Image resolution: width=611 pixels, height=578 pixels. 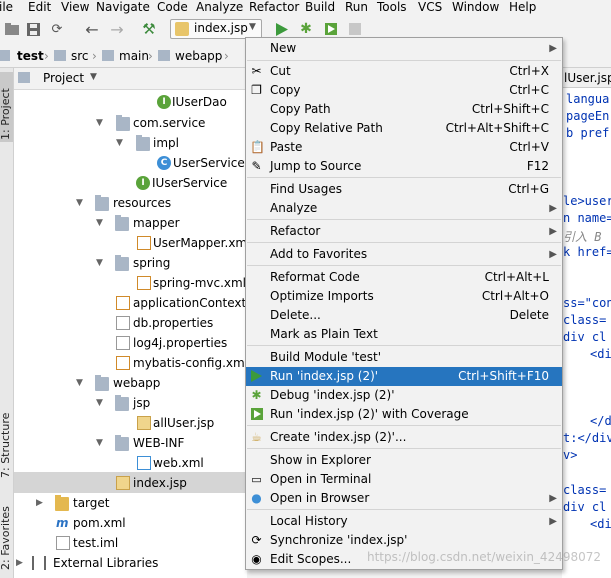 What do you see at coordinates (404, 166) in the screenshot?
I see `menu-item-jump-to-source: ✎ Jump to Source F12` at bounding box center [404, 166].